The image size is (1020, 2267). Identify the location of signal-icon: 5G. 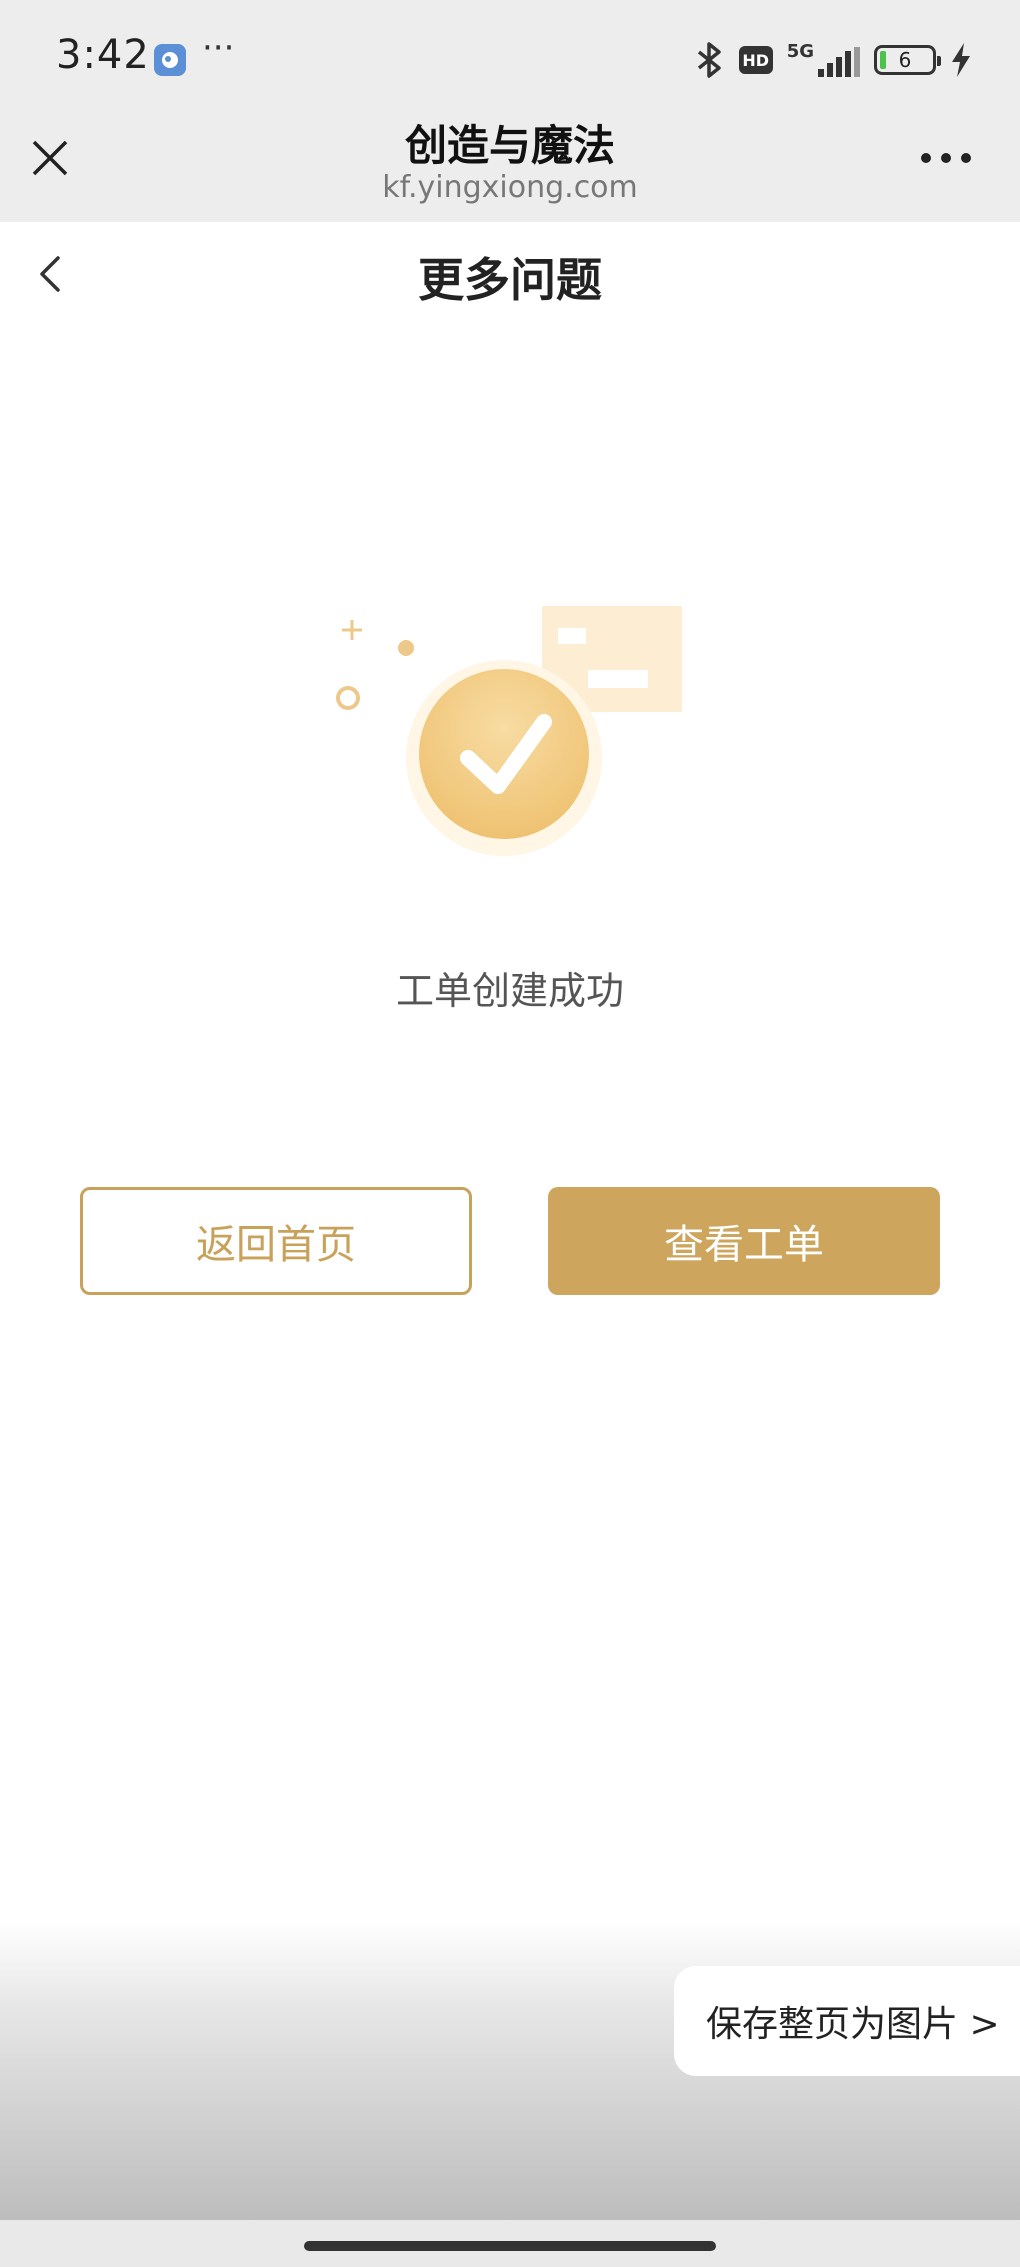
(823, 60).